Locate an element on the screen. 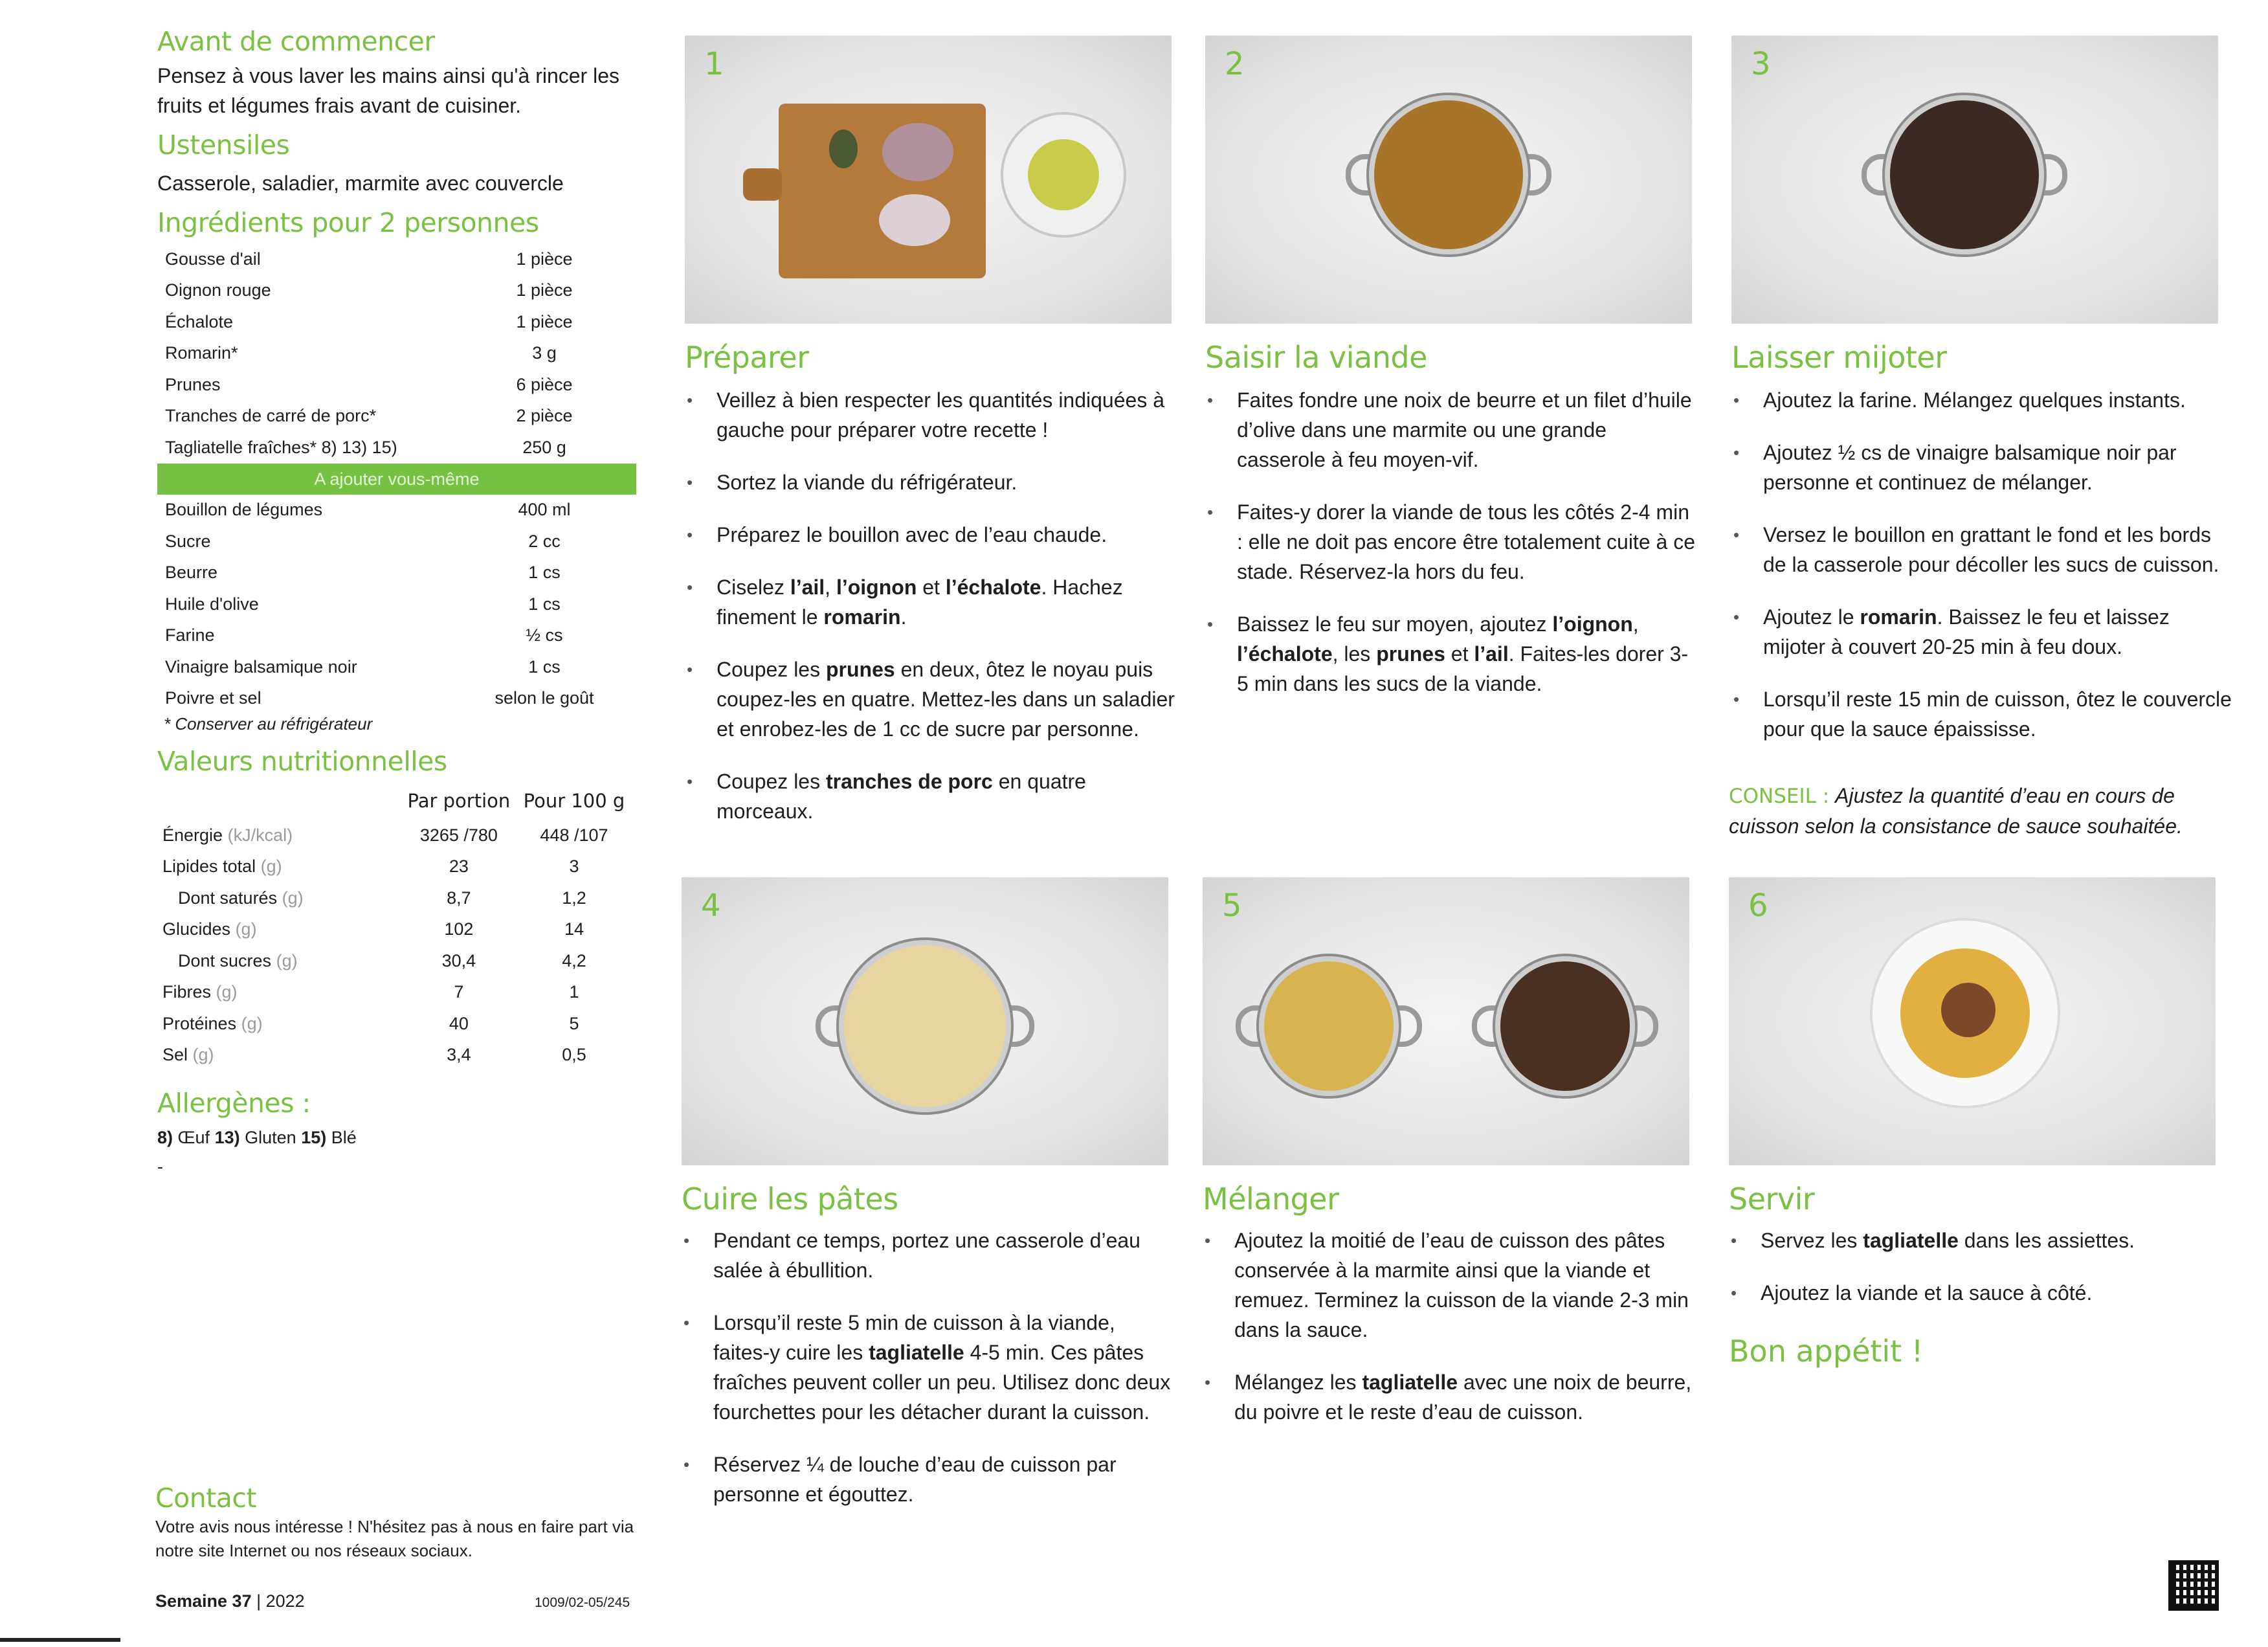 The image size is (2268, 1647). nutrition-row: Énergie (kJ/kcal) 3265 /780 448 /107 is located at coordinates (396, 835).